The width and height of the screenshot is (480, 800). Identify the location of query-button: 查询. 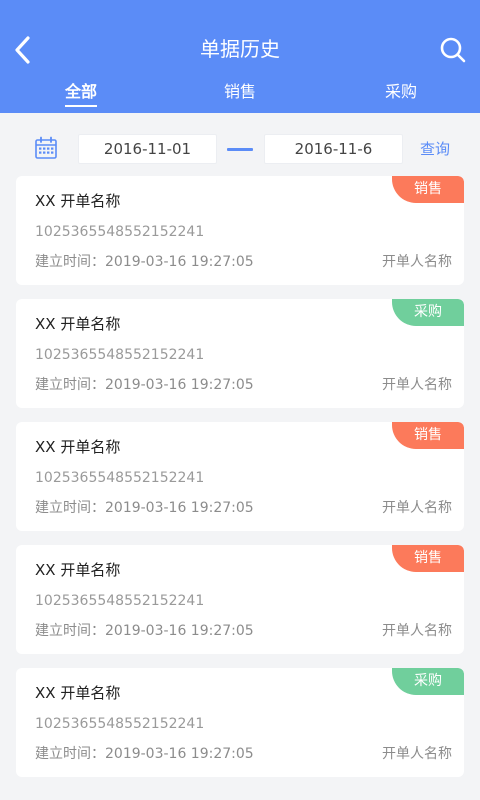
(435, 149).